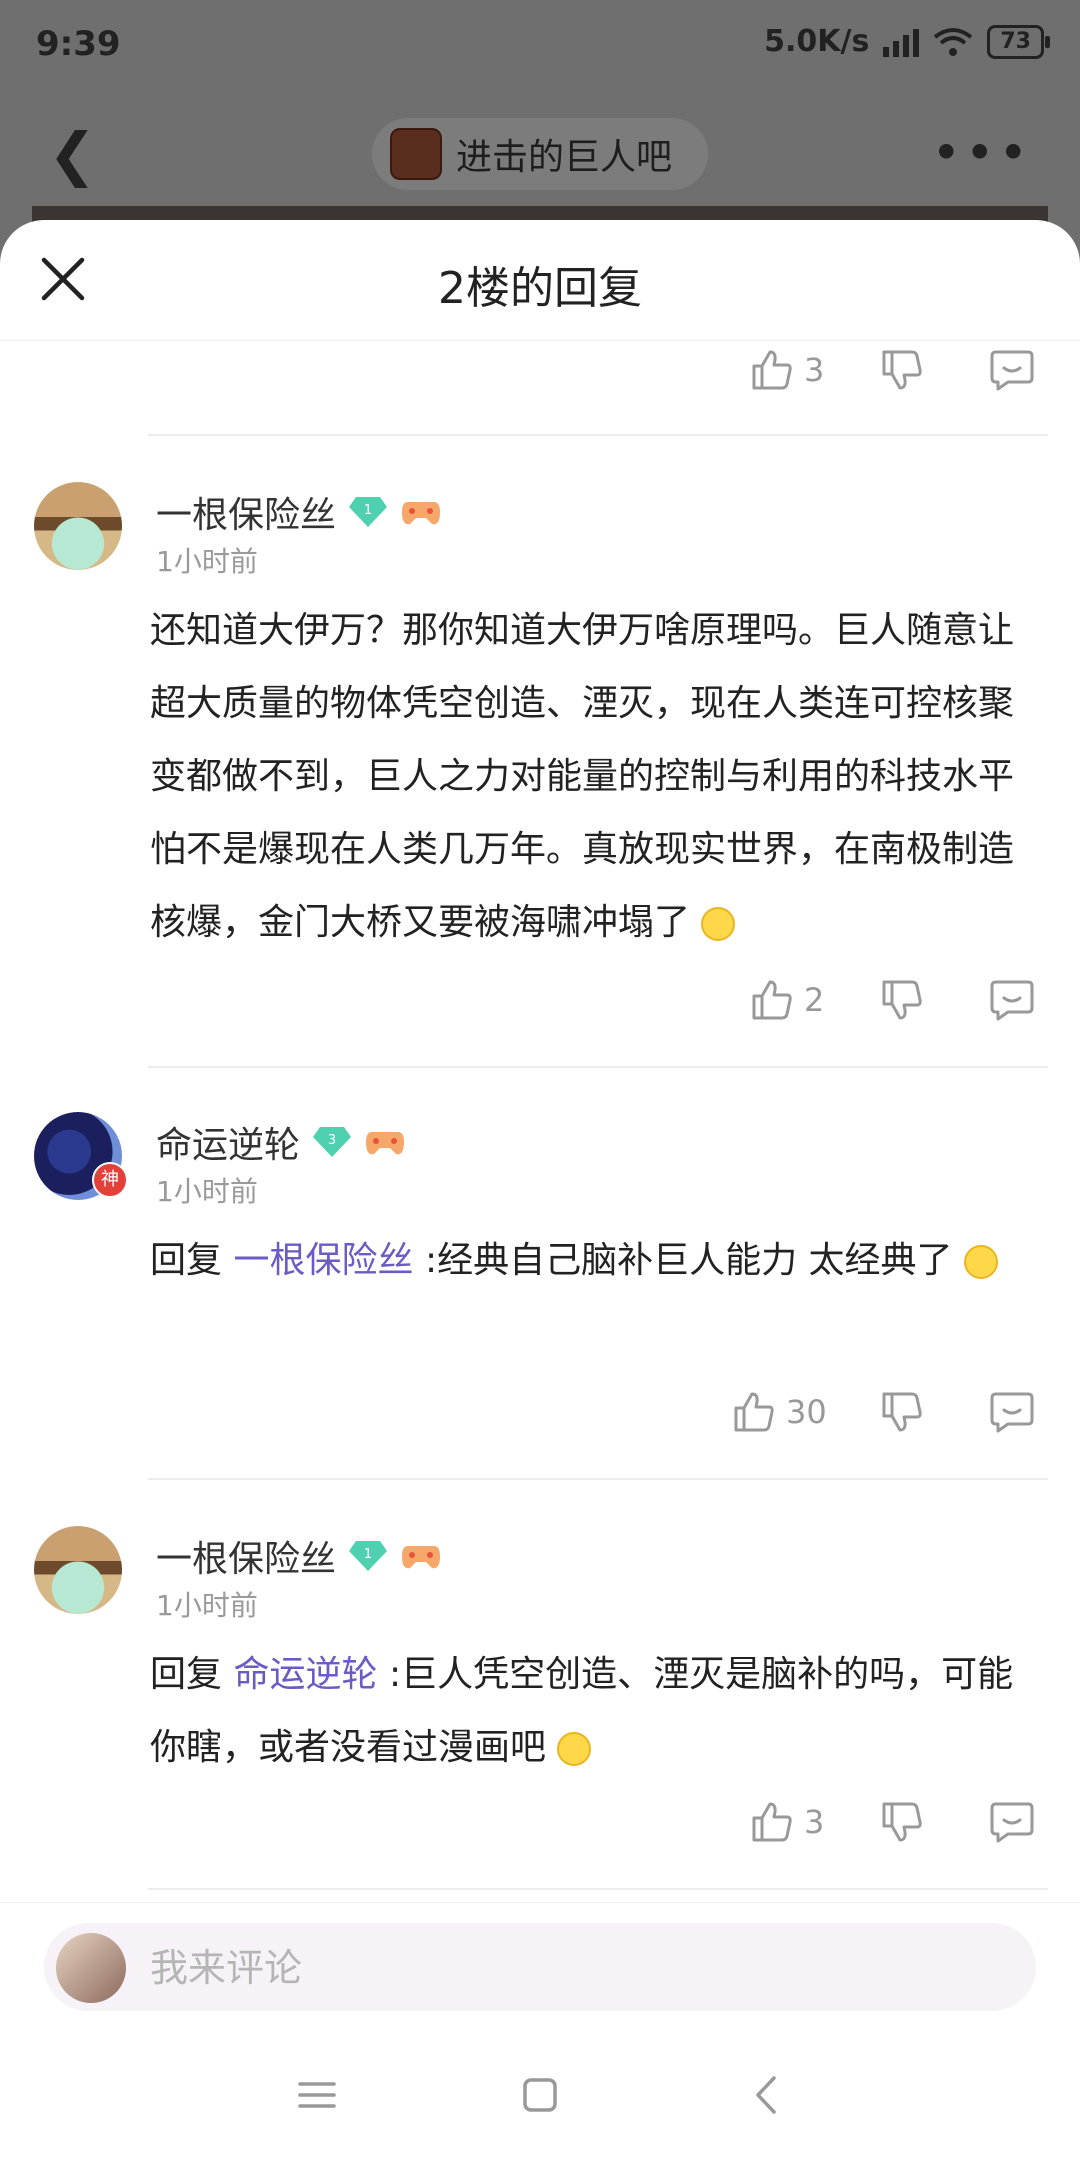 Image resolution: width=1080 pixels, height=2158 pixels. I want to click on like-count: 2, so click(814, 1000).